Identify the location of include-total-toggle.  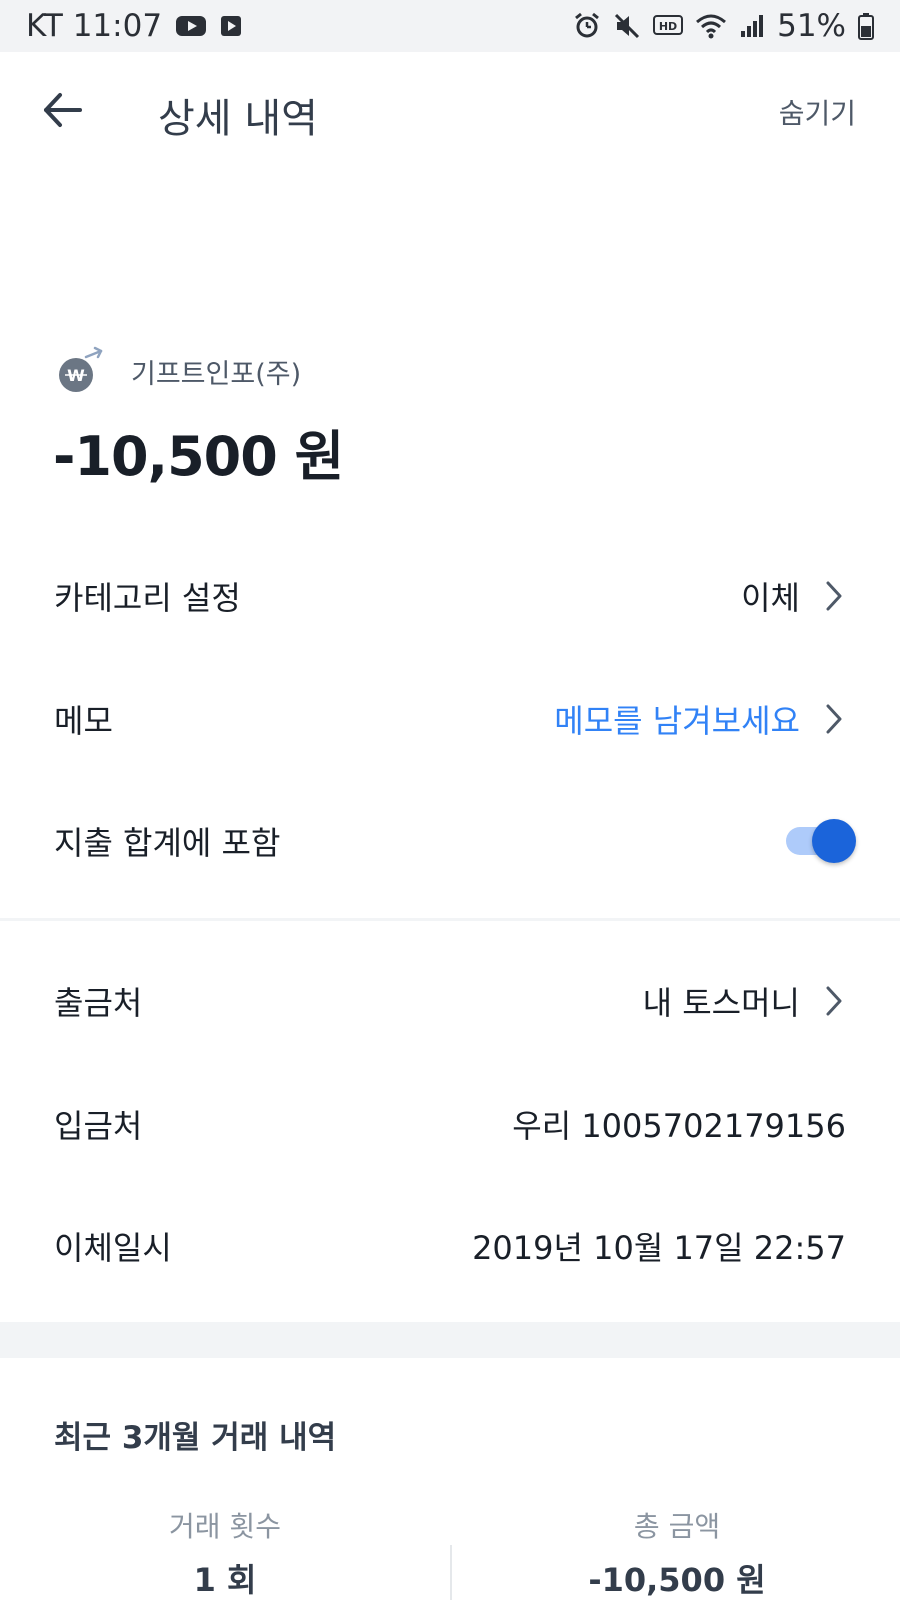
(821, 841).